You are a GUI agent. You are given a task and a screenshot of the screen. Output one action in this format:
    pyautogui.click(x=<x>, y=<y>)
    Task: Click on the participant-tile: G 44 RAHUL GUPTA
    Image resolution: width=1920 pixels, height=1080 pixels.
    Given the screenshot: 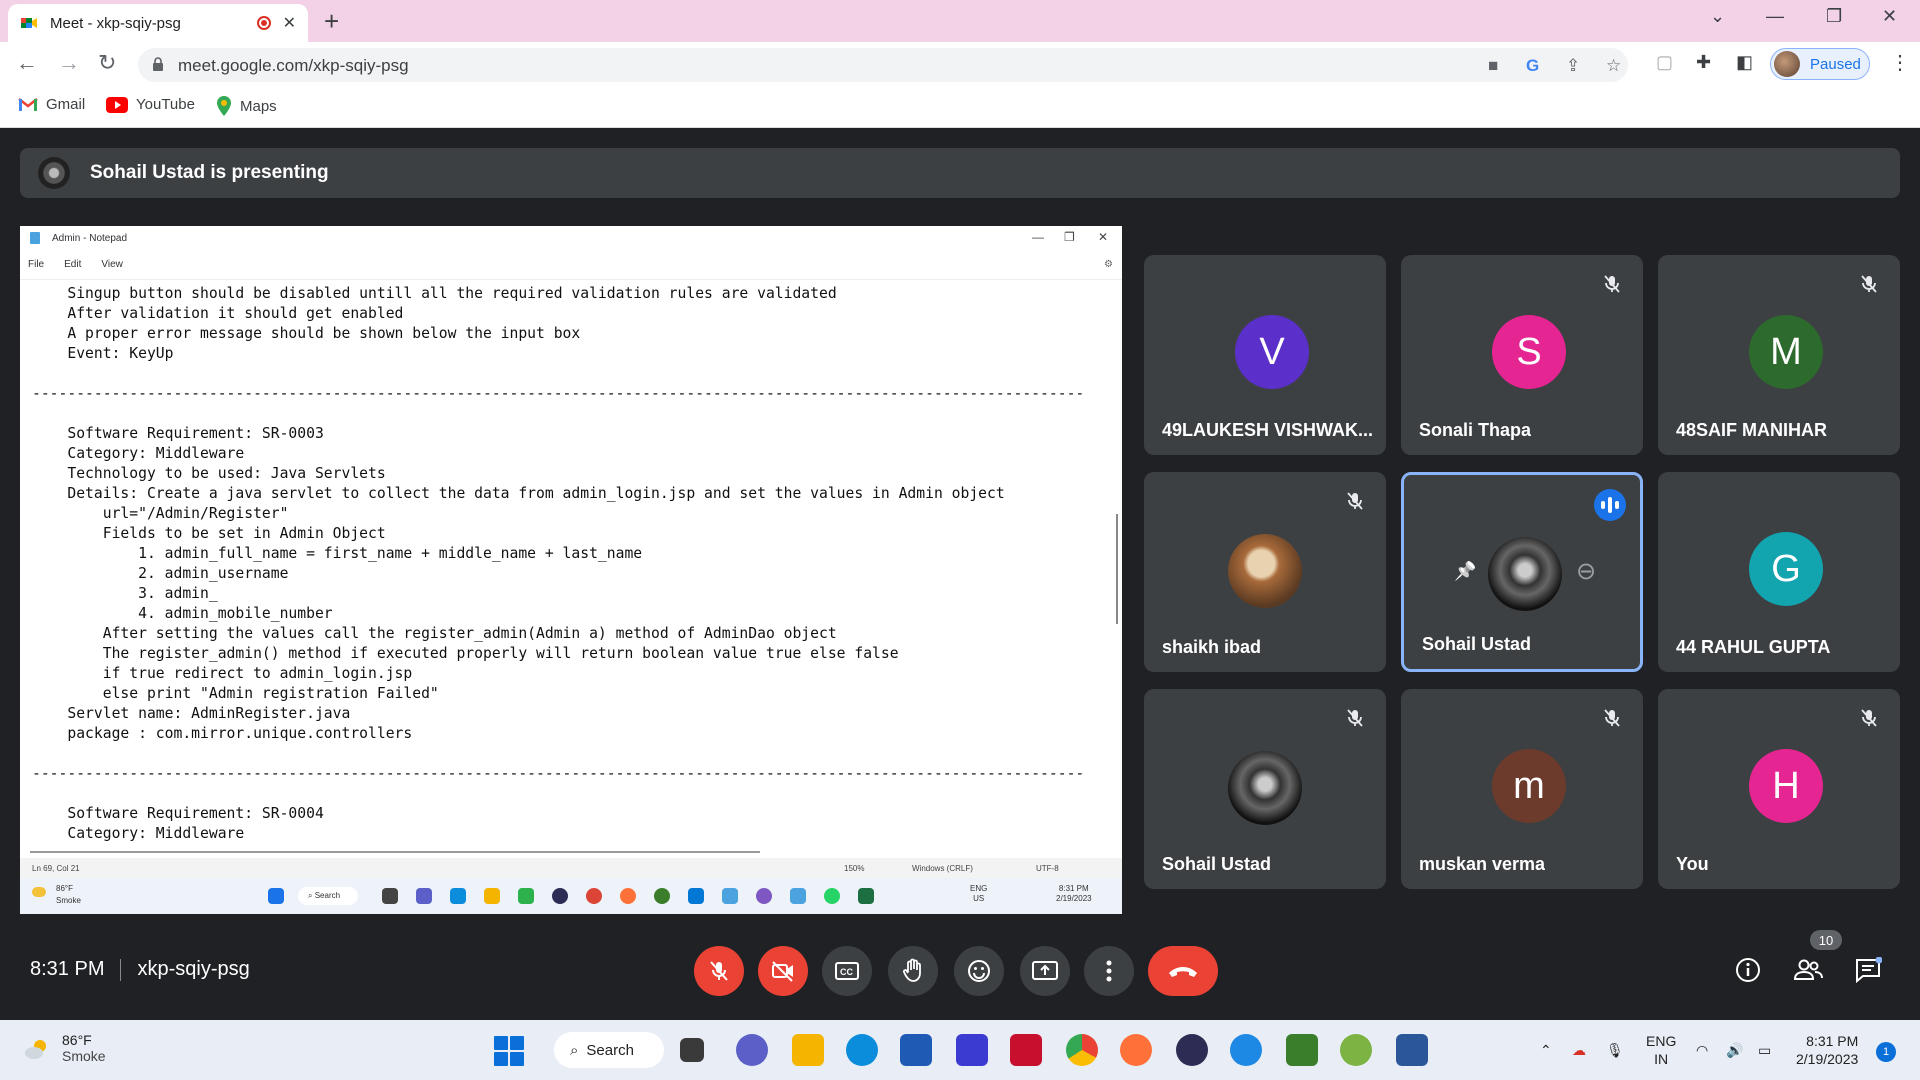 What is the action you would take?
    pyautogui.click(x=1779, y=572)
    